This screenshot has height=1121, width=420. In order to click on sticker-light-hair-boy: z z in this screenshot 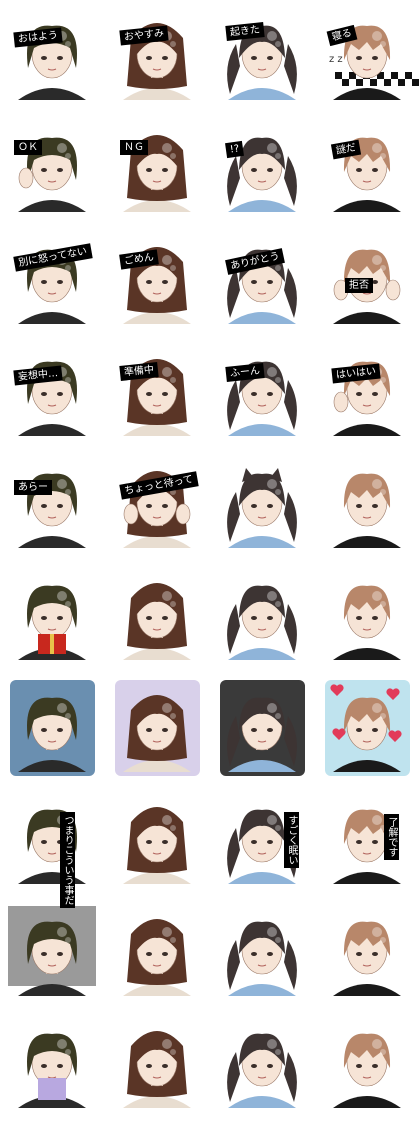, I will do `click(367, 56)`.